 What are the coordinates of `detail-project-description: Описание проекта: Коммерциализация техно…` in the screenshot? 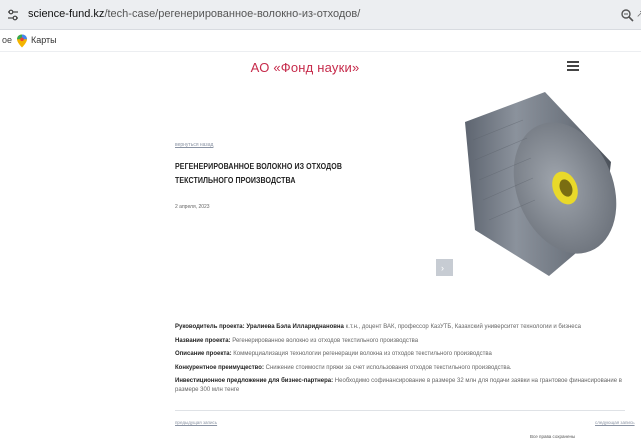 It's located at (400, 354).